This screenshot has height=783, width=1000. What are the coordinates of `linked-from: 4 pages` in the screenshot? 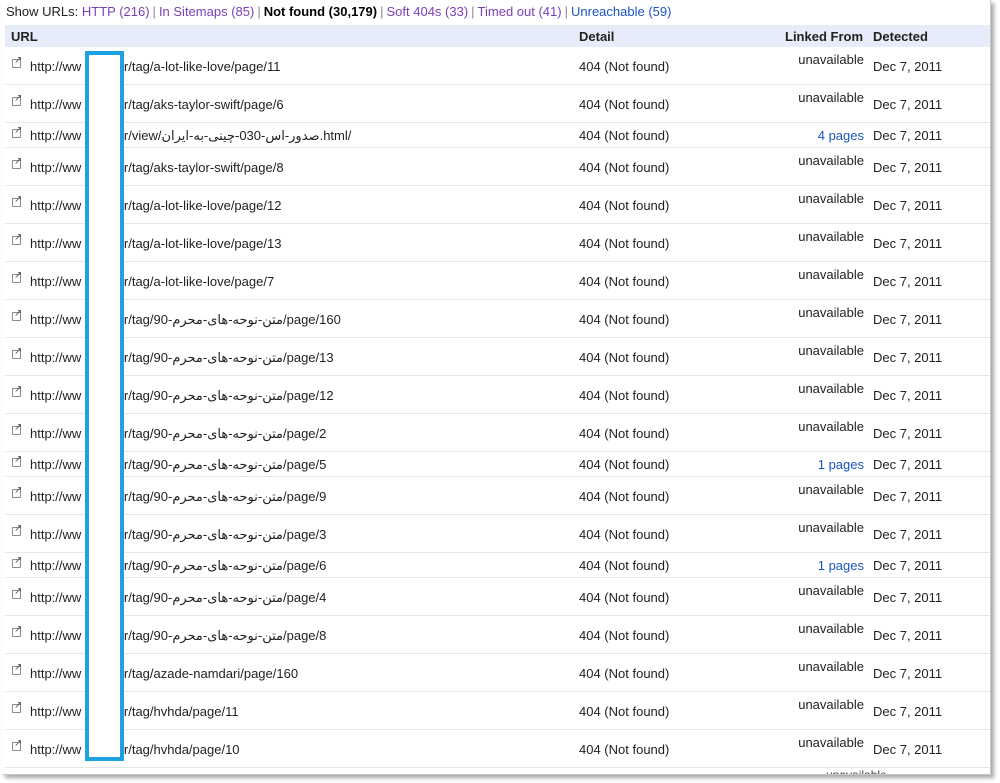 It's located at (841, 135).